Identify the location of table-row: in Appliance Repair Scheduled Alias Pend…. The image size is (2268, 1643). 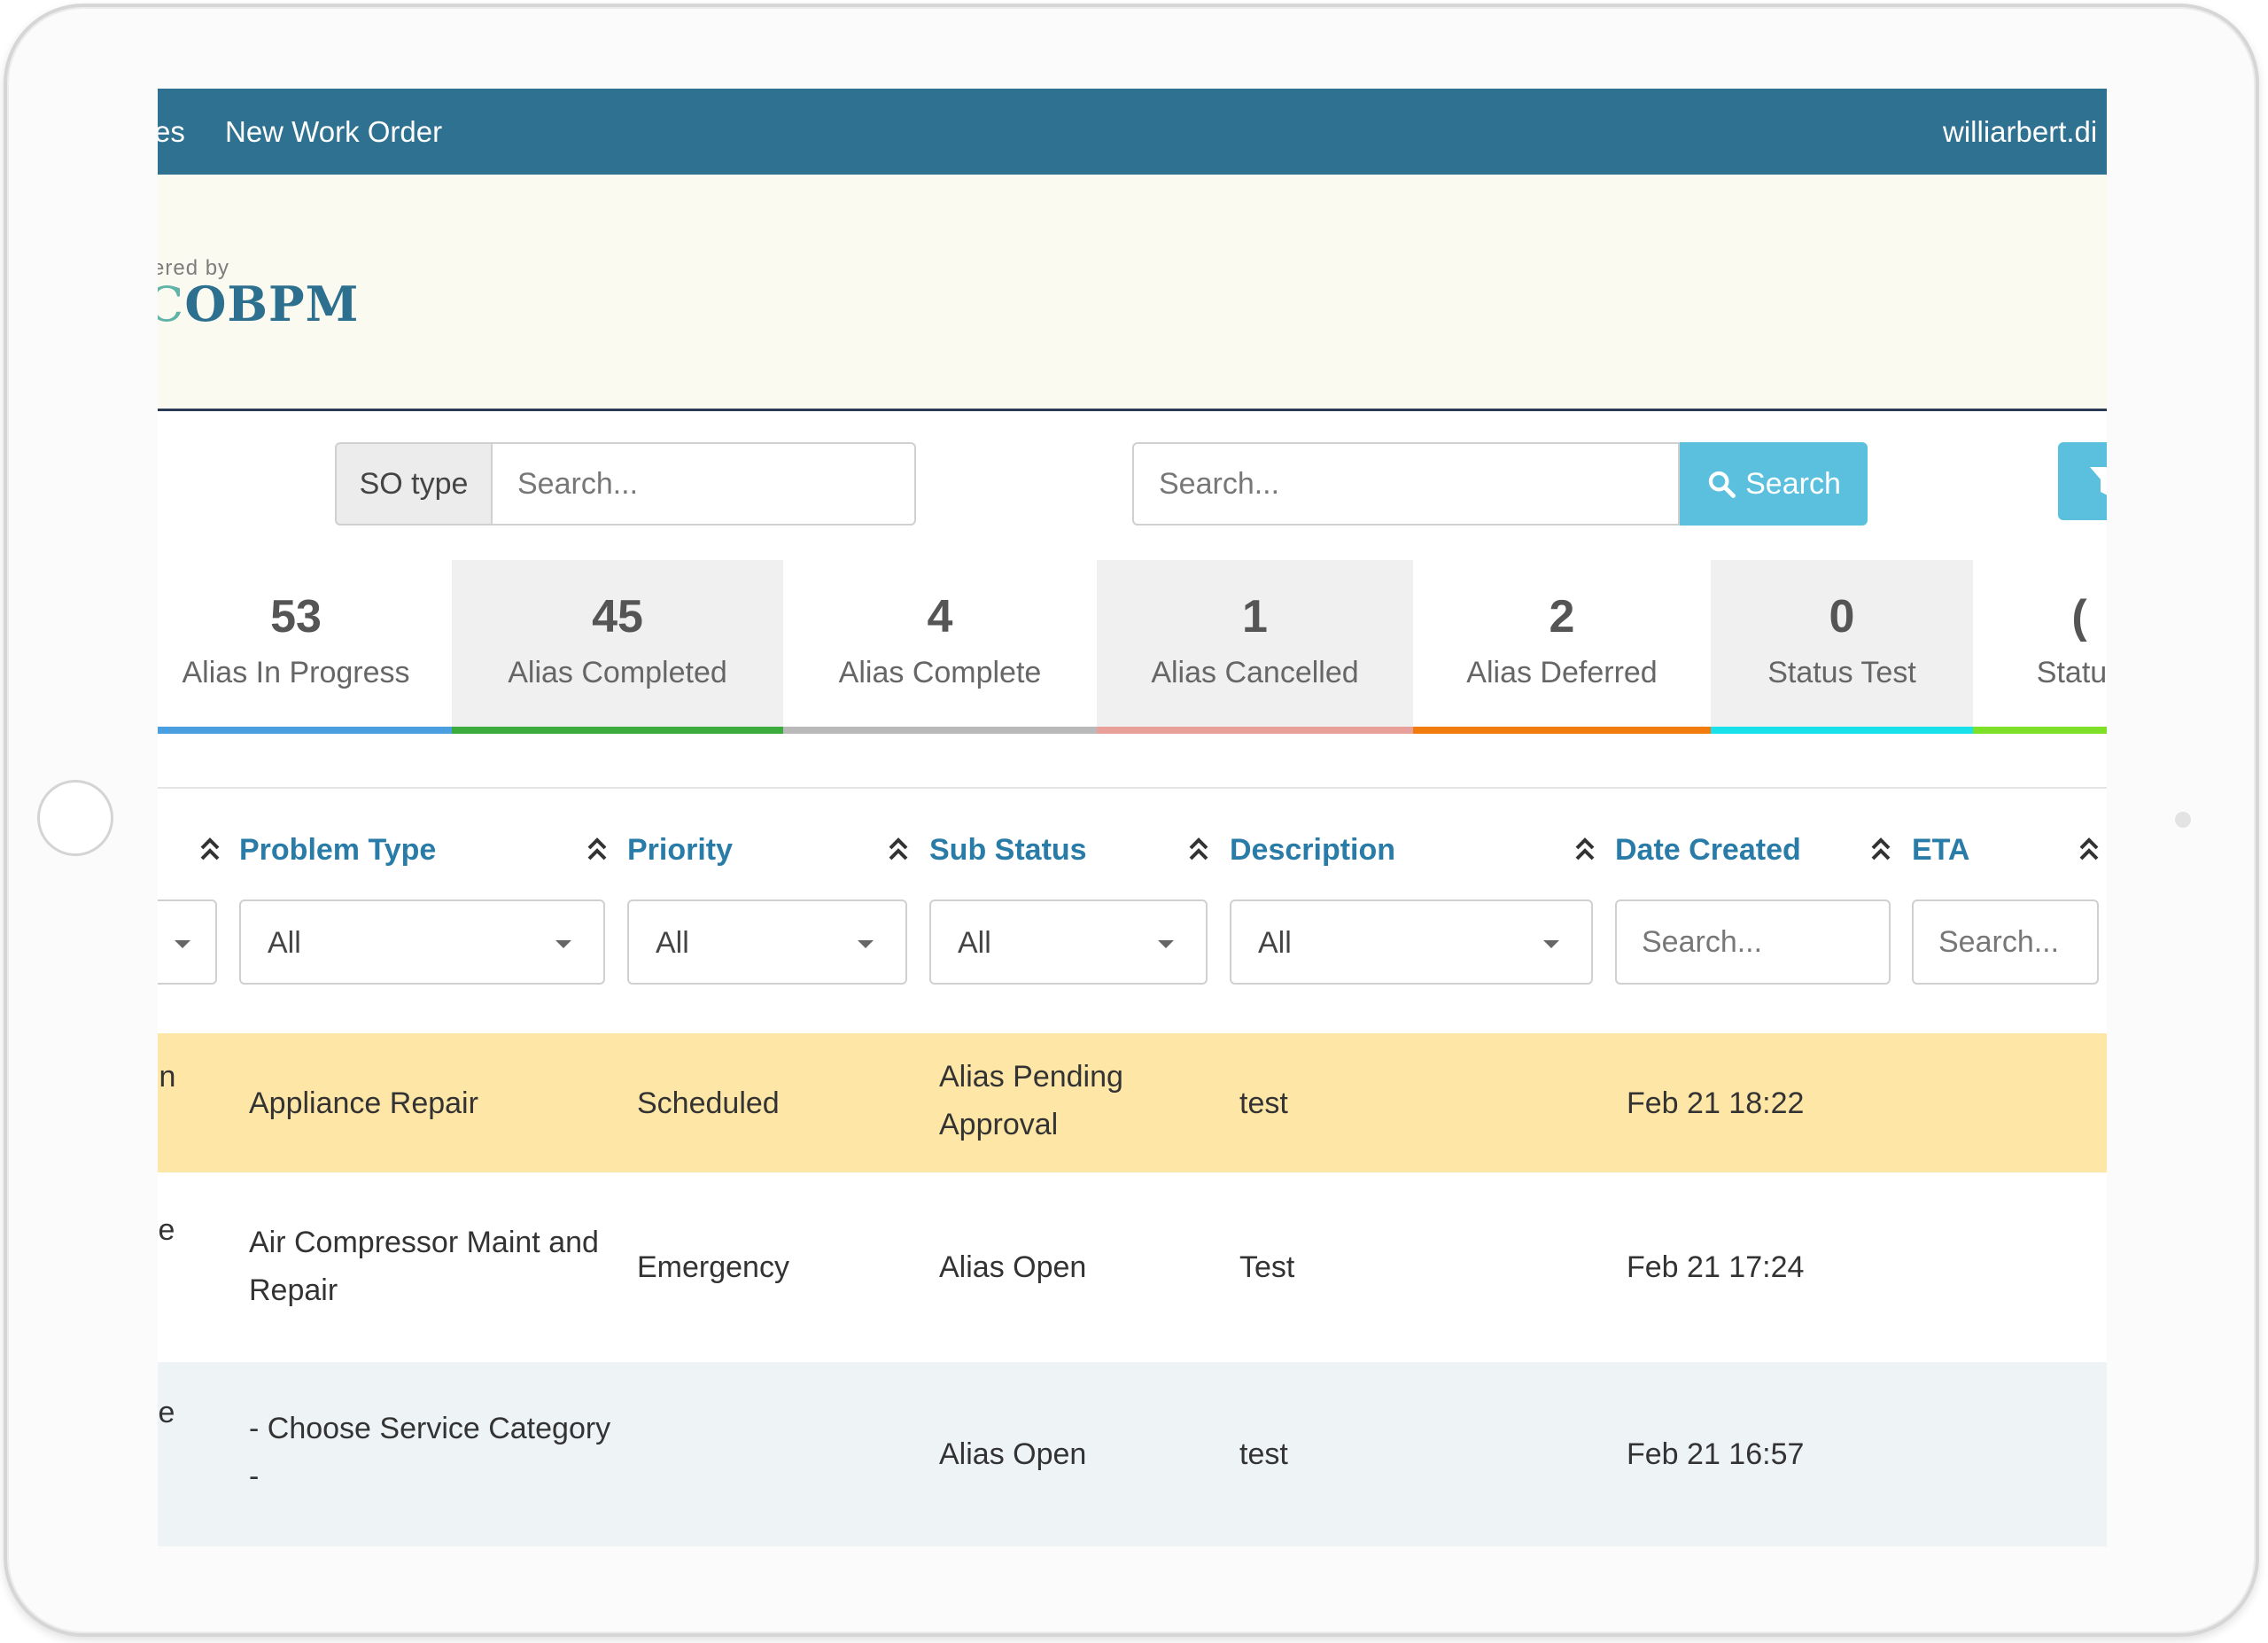
(1132, 1102).